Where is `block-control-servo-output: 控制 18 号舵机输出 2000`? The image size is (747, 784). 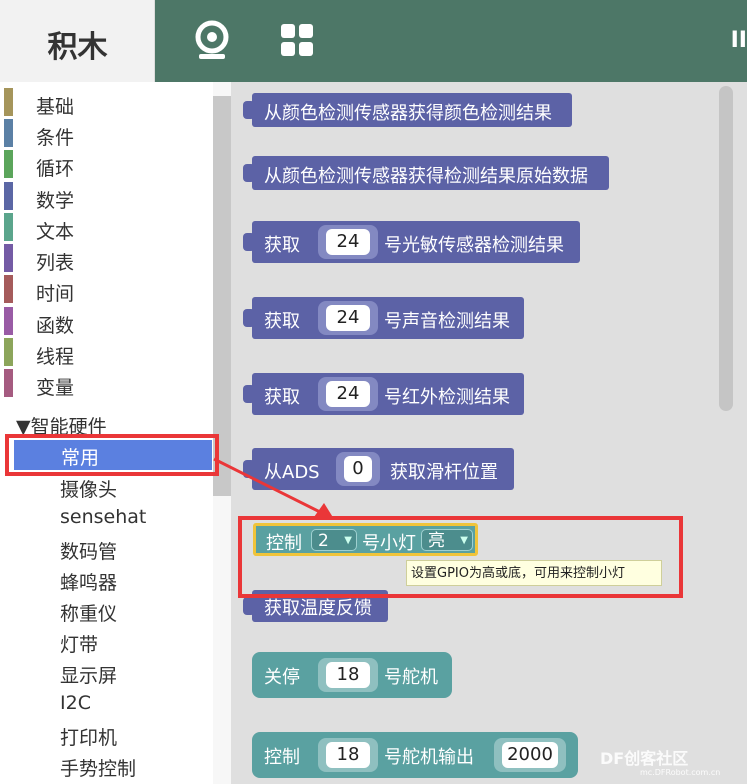 block-control-servo-output: 控制 18 号舵机输出 2000 is located at coordinates (415, 755).